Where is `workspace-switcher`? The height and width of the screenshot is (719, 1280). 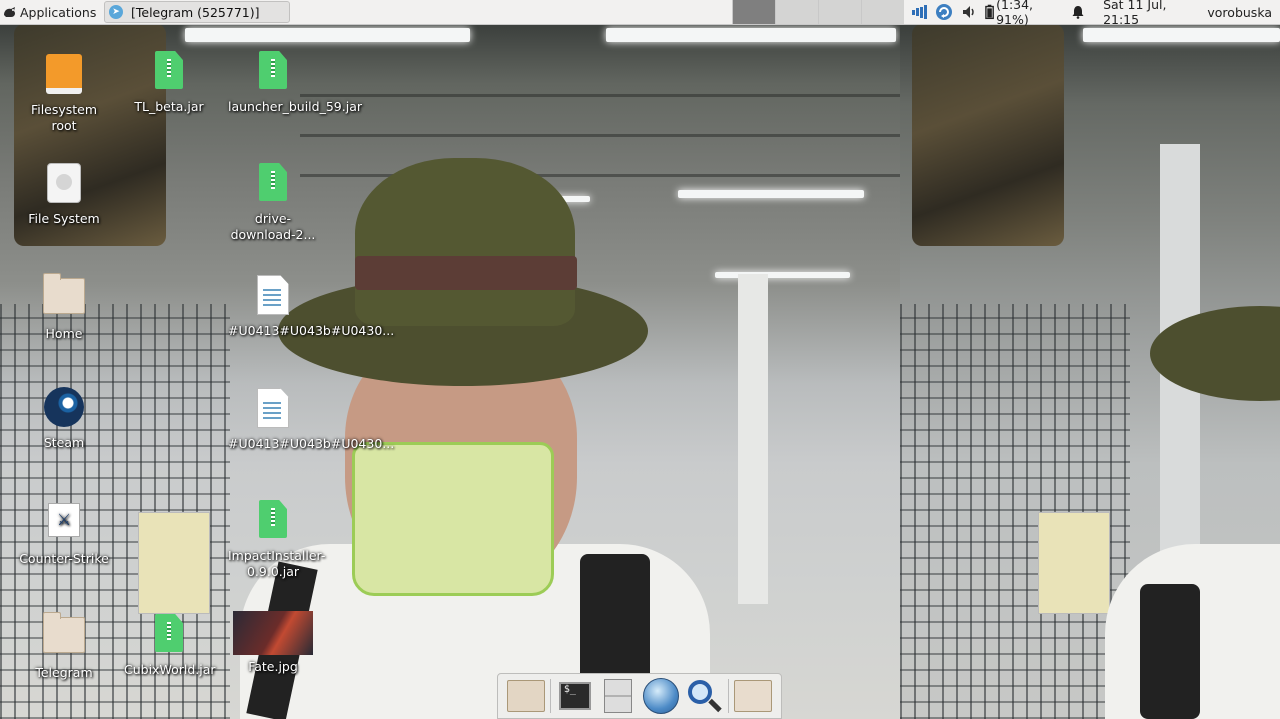
workspace-switcher is located at coordinates (818, 12).